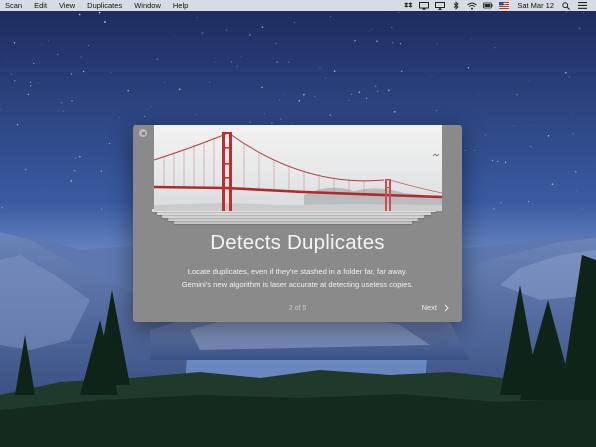 This screenshot has width=596, height=447. I want to click on page-indicator: 2 of 5, so click(297, 308).